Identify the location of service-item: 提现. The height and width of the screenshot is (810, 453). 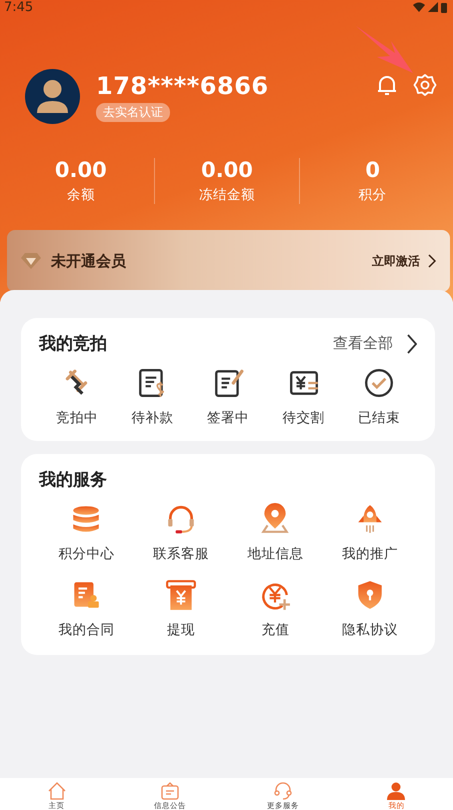
(181, 609).